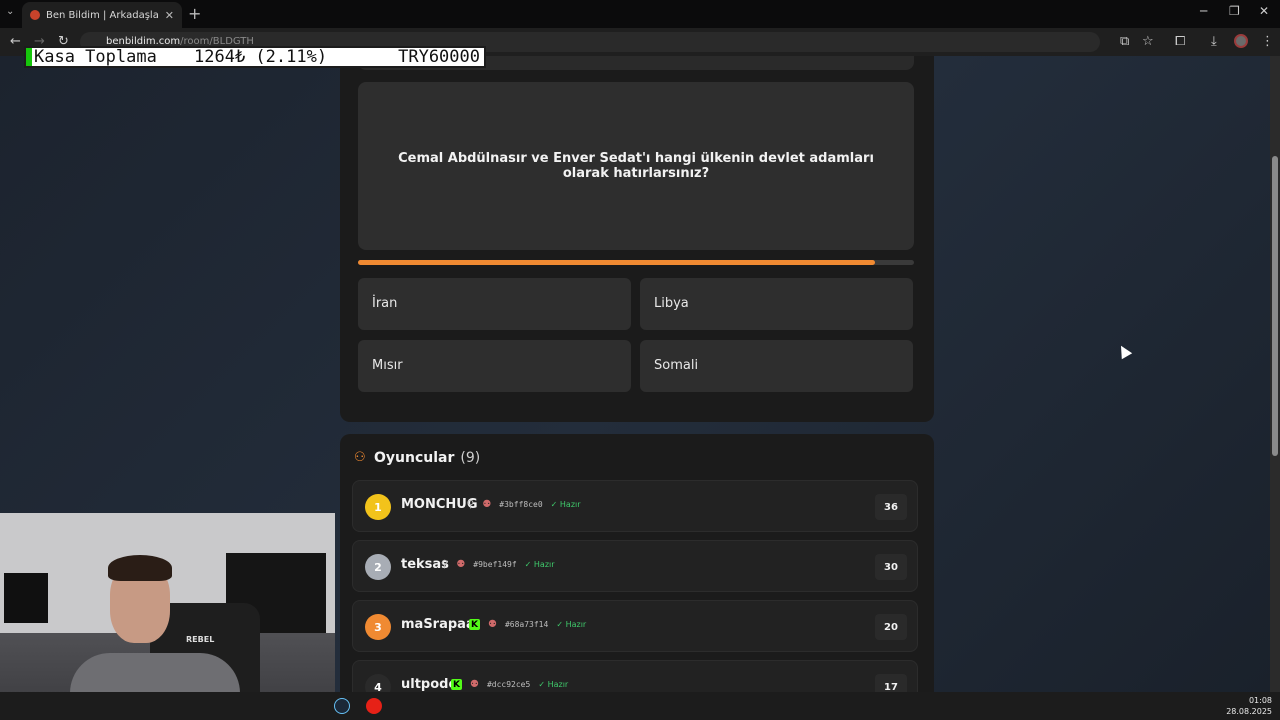 The height and width of the screenshot is (720, 1280). What do you see at coordinates (1260, 700) in the screenshot?
I see `clock-time: 01:08` at bounding box center [1260, 700].